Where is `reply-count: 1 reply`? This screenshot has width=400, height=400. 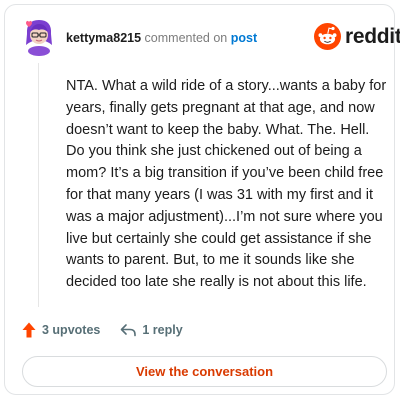 reply-count: 1 reply is located at coordinates (162, 330).